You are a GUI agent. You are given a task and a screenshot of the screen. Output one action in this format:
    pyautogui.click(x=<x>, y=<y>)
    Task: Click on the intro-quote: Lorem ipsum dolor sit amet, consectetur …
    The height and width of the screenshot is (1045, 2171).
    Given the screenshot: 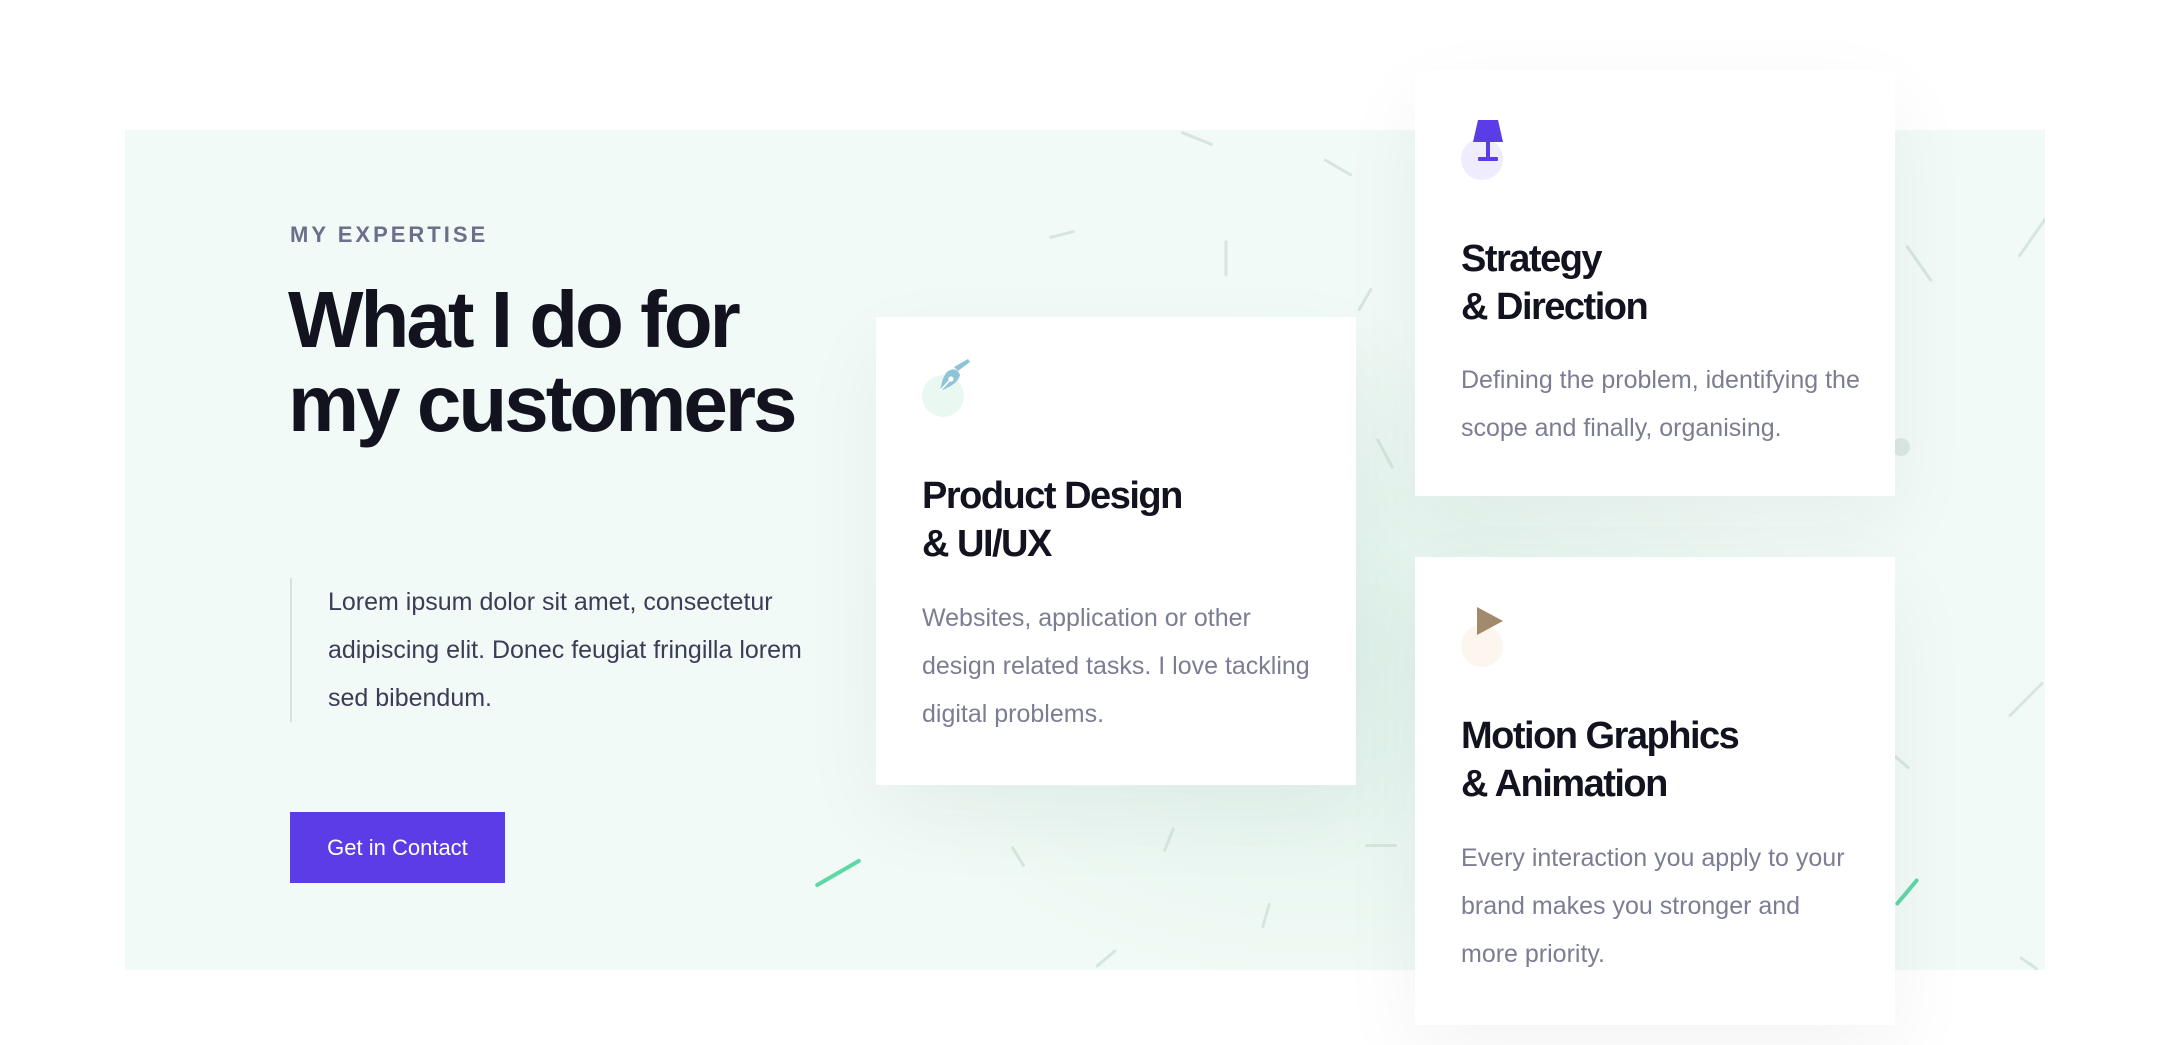 What is the action you would take?
    pyautogui.click(x=569, y=650)
    